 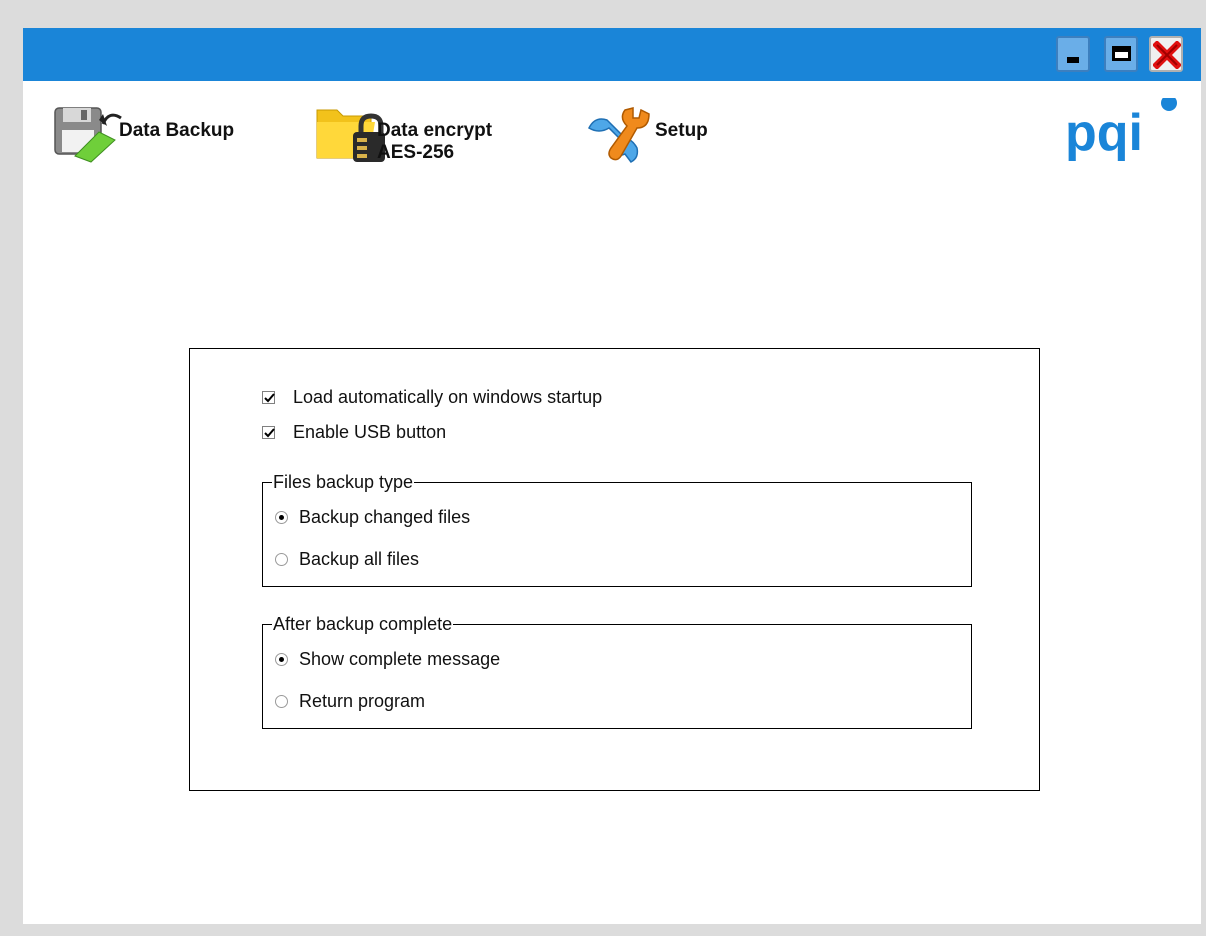 I want to click on enable-usb-checkbox, so click(x=268, y=432).